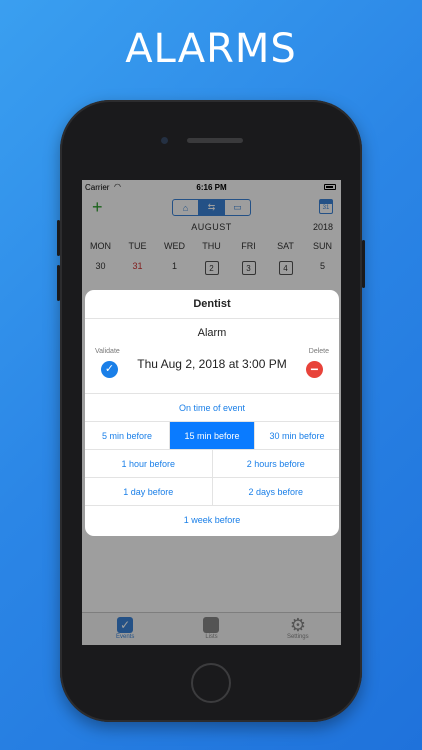  What do you see at coordinates (363, 264) in the screenshot?
I see `power-button` at bounding box center [363, 264].